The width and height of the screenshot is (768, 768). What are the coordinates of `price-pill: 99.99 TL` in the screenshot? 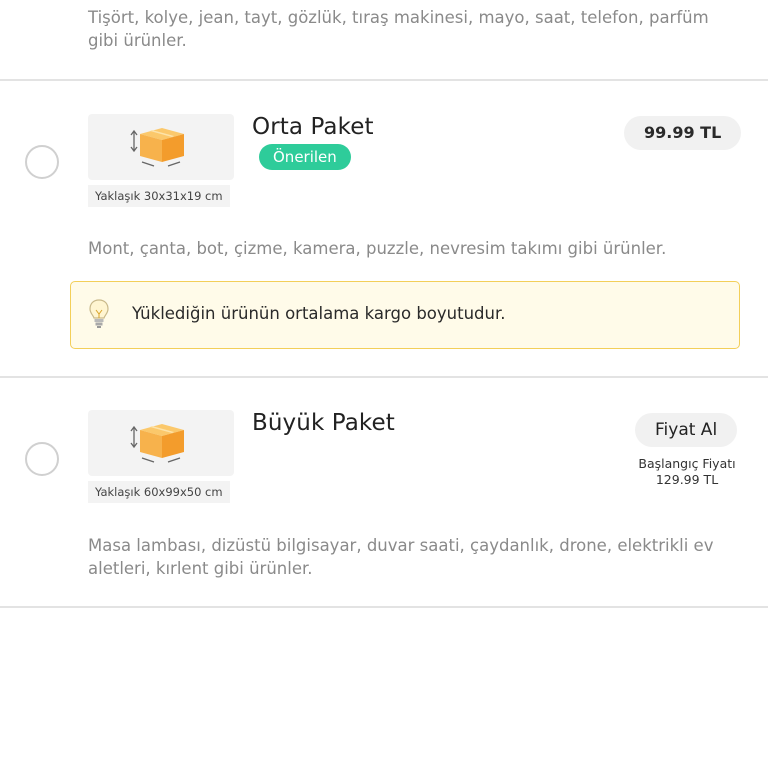 It's located at (683, 133).